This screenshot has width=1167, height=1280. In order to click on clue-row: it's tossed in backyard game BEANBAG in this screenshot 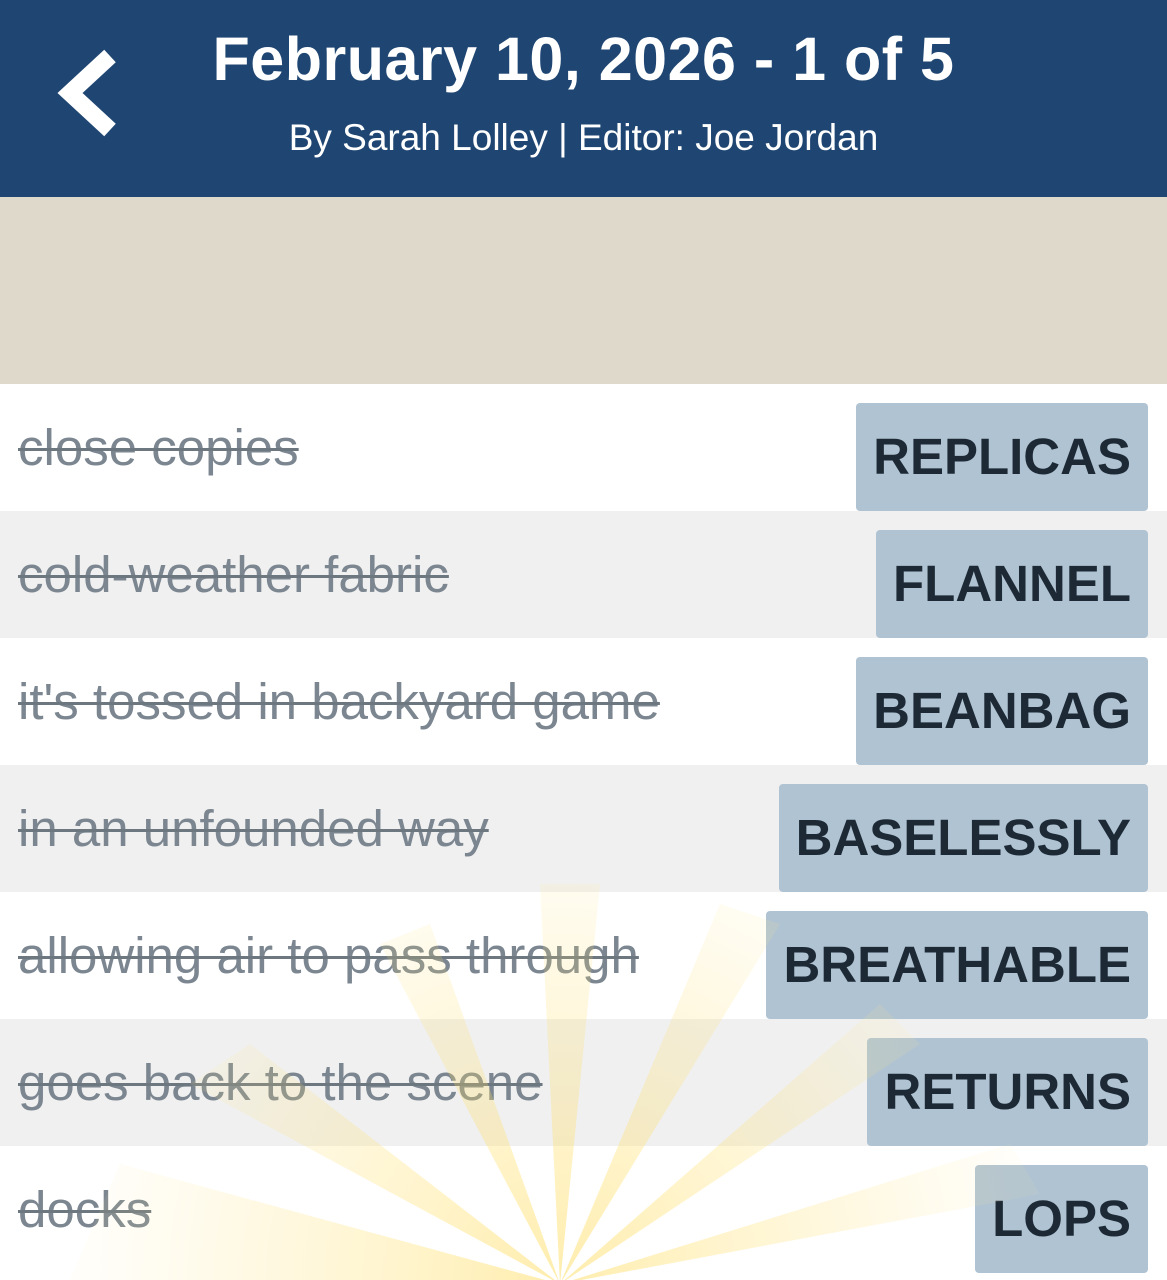, I will do `click(583, 701)`.